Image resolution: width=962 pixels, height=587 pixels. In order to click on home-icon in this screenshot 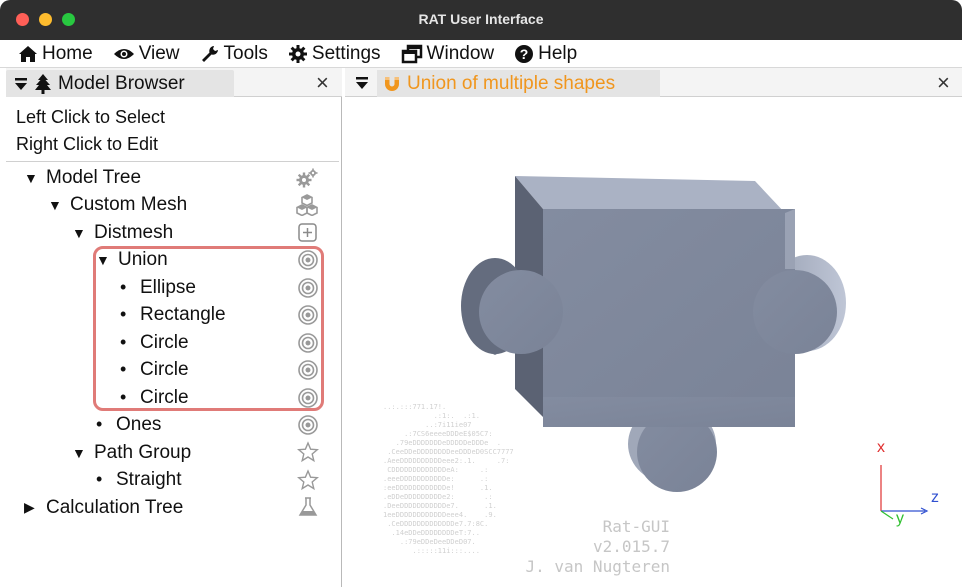, I will do `click(28, 53)`.